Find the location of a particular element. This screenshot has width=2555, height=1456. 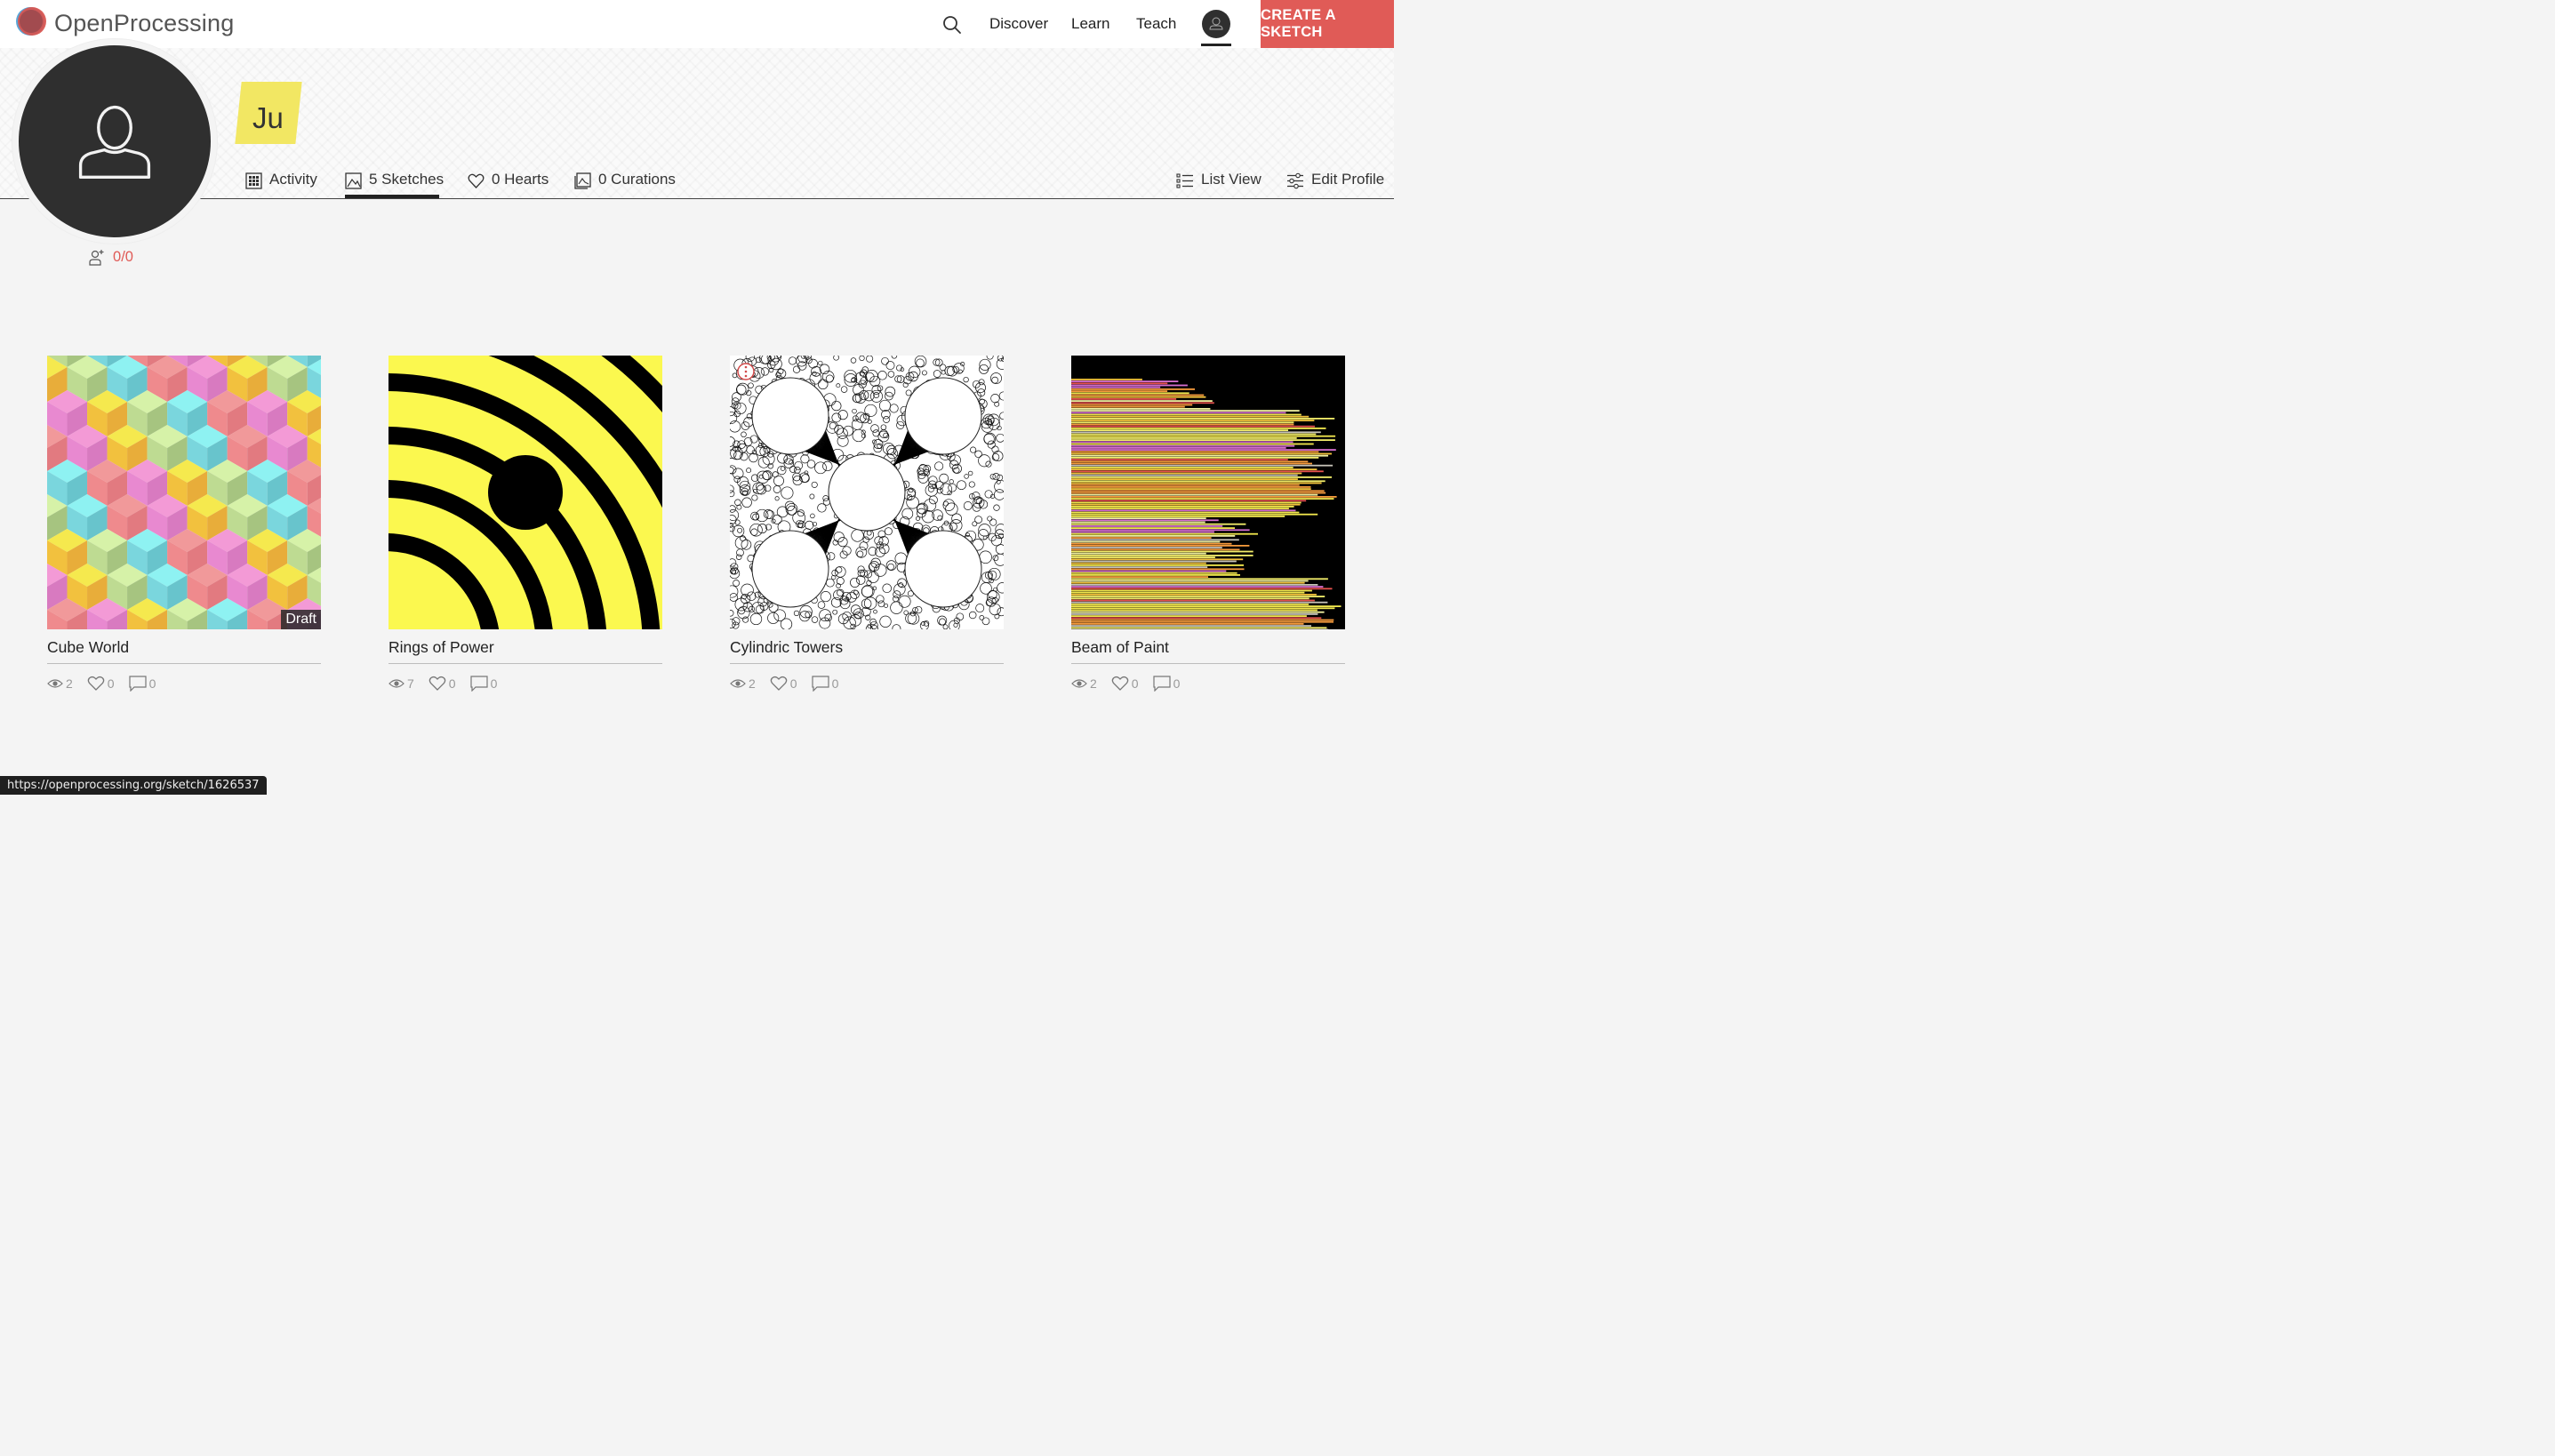

tab-sketches: 5 Sketches is located at coordinates (394, 184).